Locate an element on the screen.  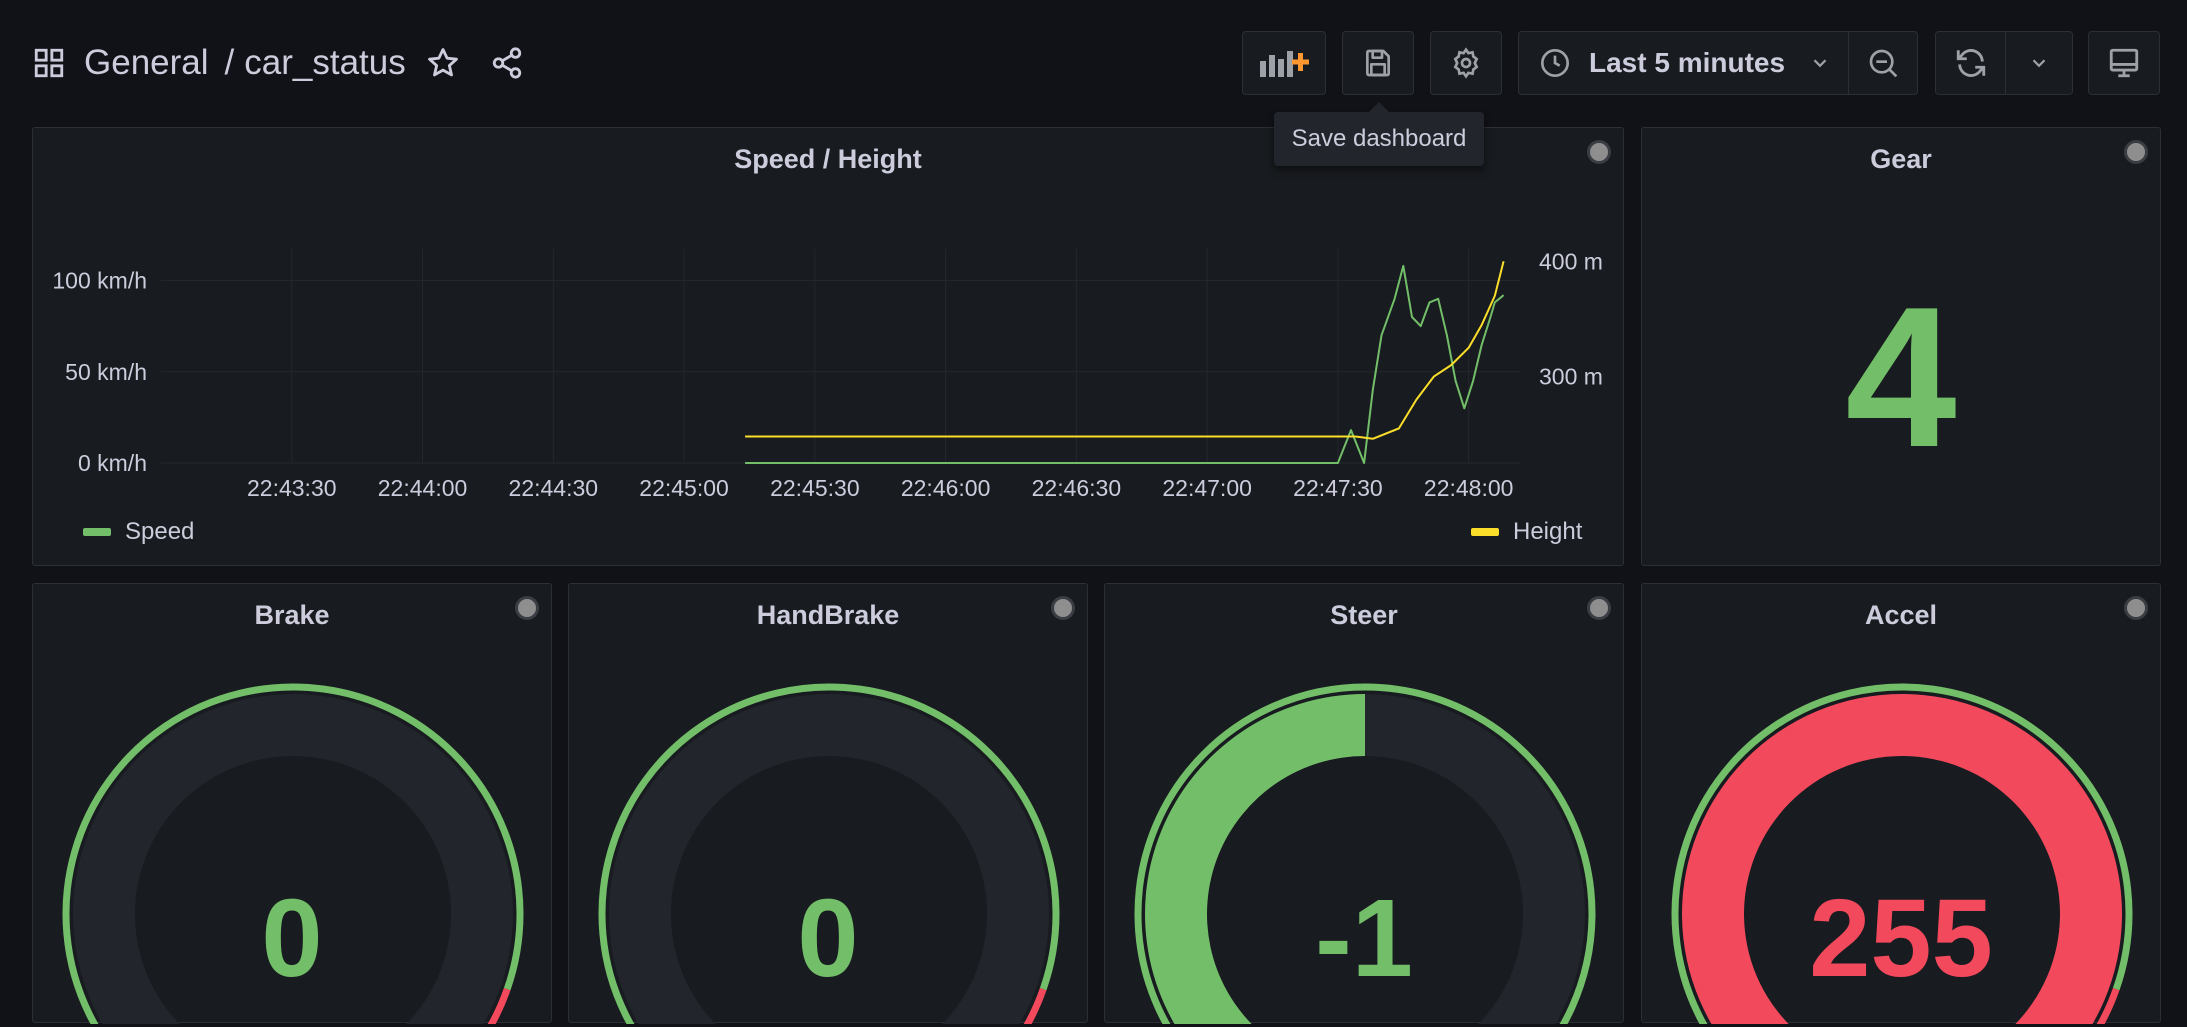
x-tick-label: 22:47:00 is located at coordinates (1207, 488).